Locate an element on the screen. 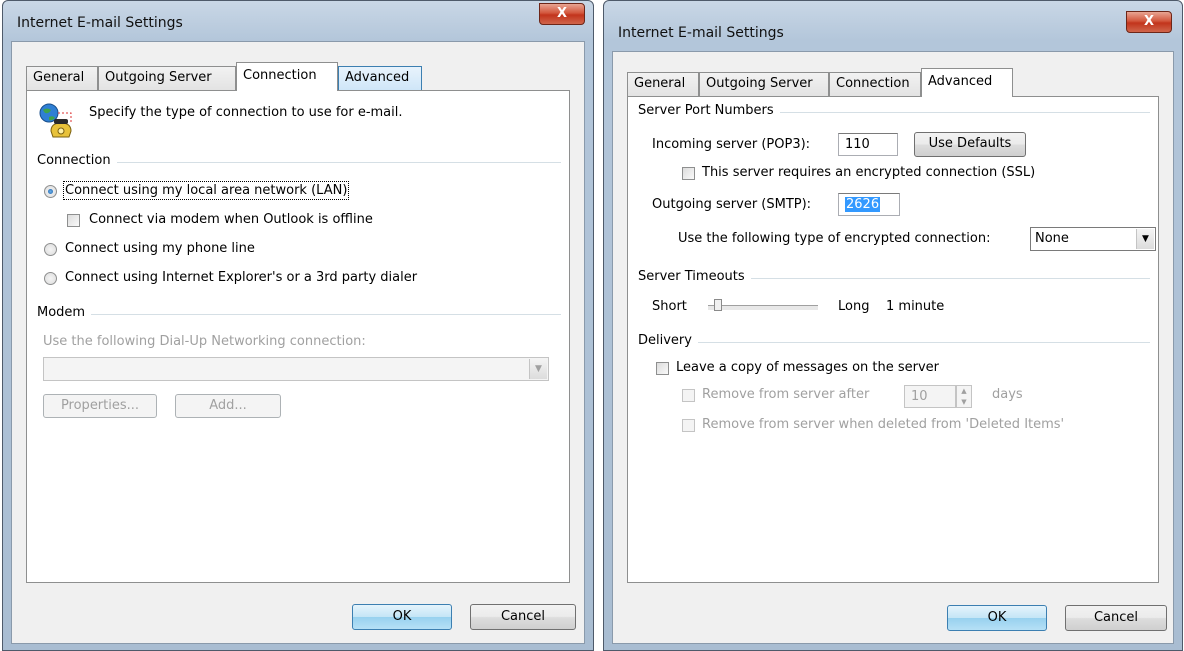 This screenshot has width=1184, height=651. radio-phone-line-label: Connect using my phone line is located at coordinates (160, 248).